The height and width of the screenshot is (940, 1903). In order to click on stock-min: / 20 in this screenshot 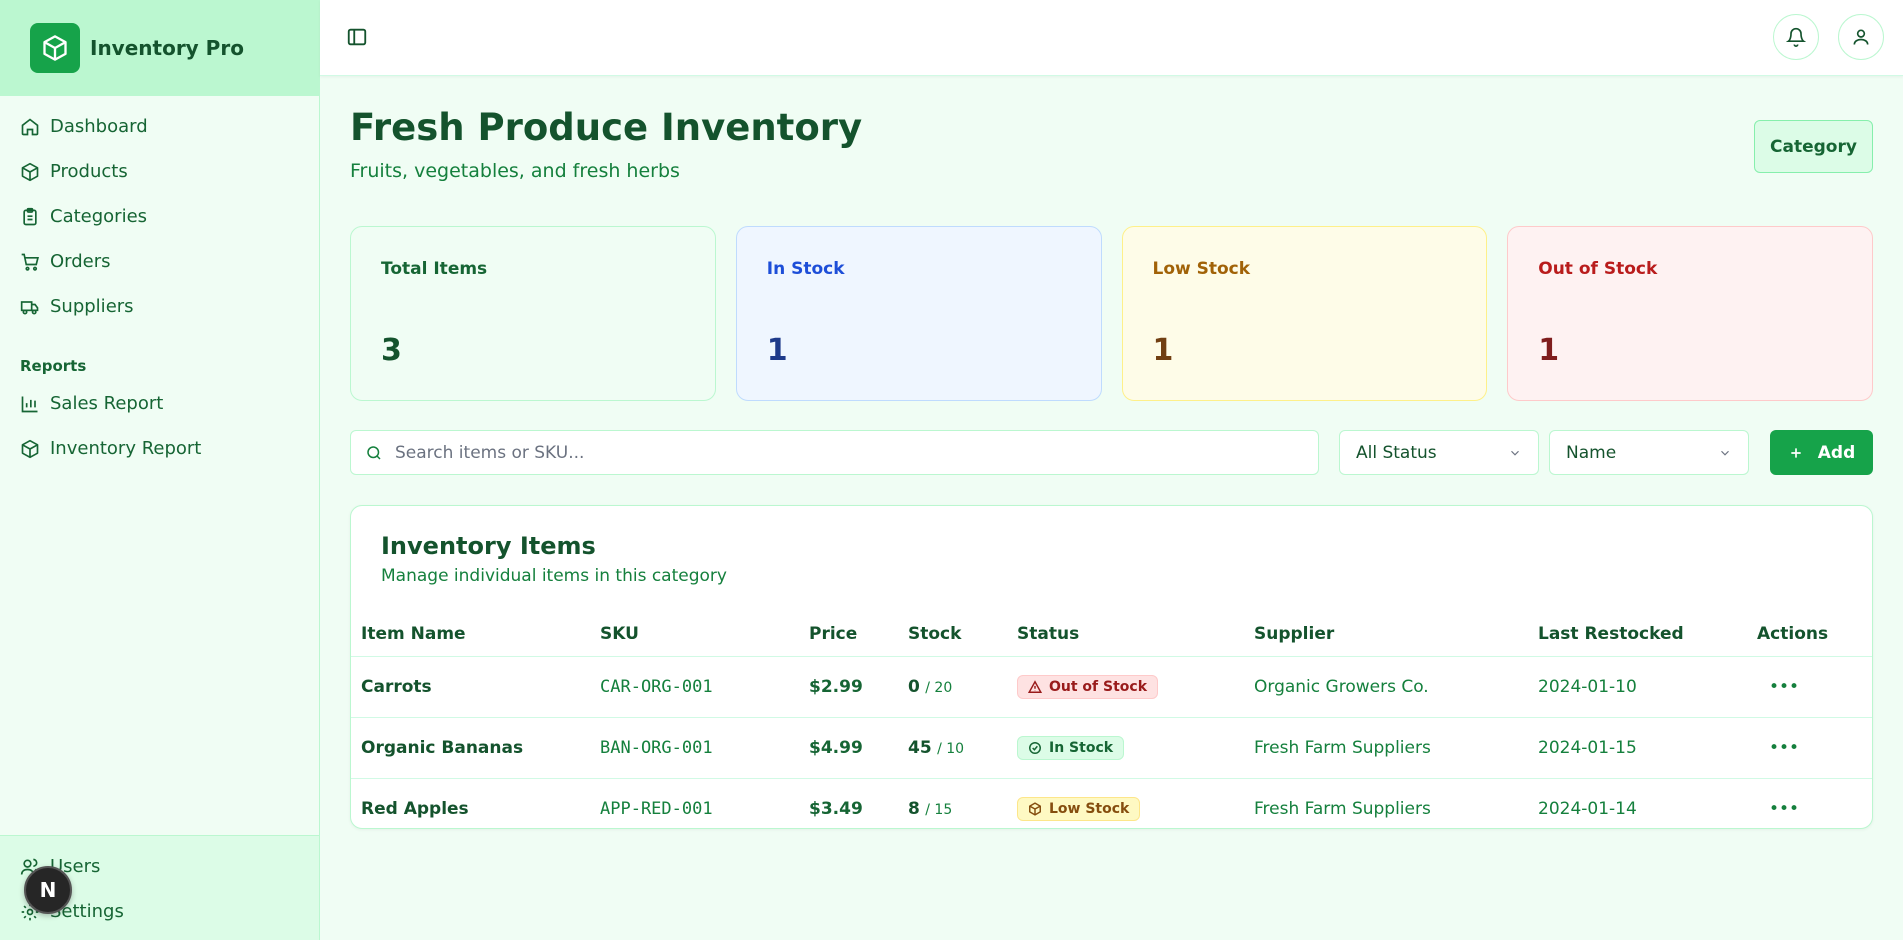, I will do `click(939, 687)`.